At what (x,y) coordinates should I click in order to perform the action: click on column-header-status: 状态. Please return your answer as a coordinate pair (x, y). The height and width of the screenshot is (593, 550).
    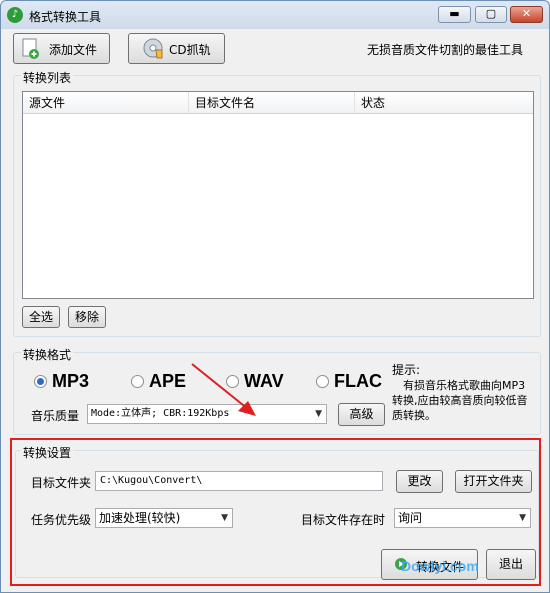
    Looking at the image, I should click on (444, 103).